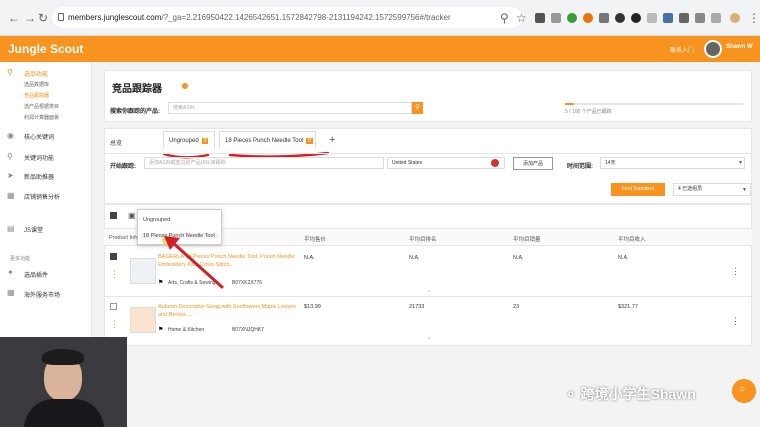  What do you see at coordinates (588, 112) in the screenshot?
I see `progress-text: 5 / 100 个产品已跟踪` at bounding box center [588, 112].